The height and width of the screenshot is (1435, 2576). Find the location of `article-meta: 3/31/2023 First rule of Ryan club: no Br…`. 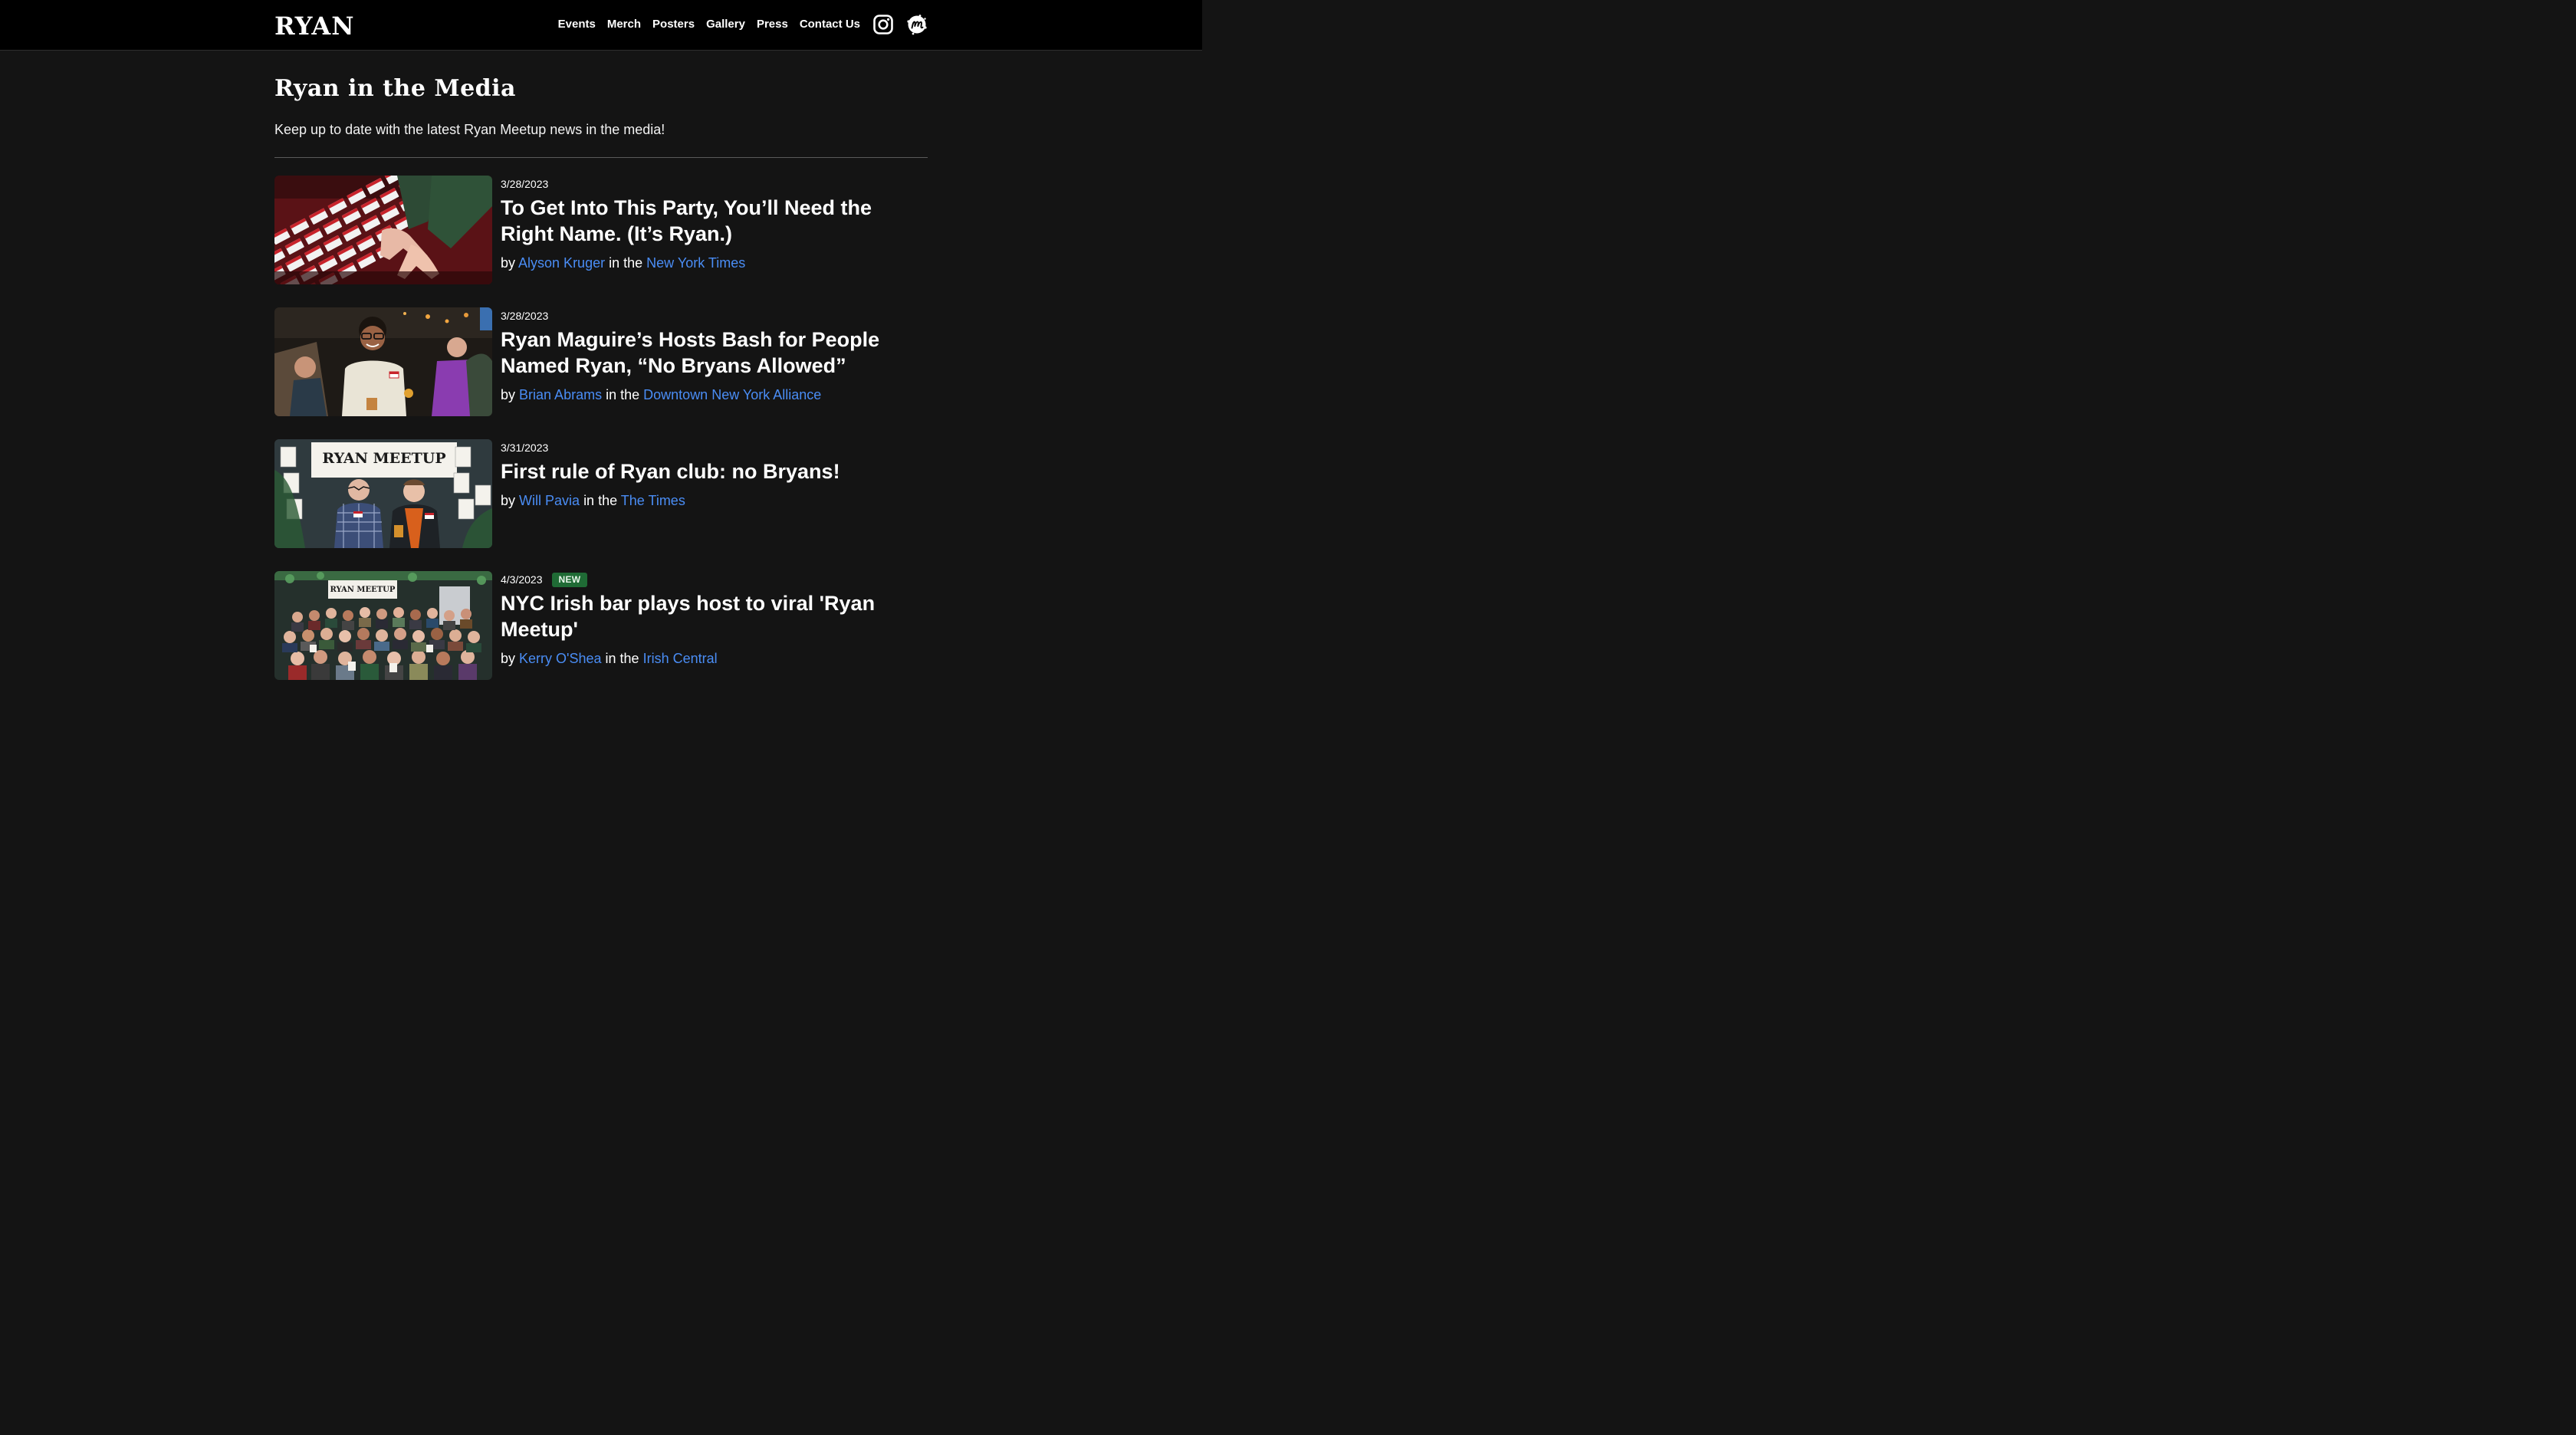

article-meta: 3/31/2023 First rule of Ryan club: no Br… is located at coordinates (715, 493).